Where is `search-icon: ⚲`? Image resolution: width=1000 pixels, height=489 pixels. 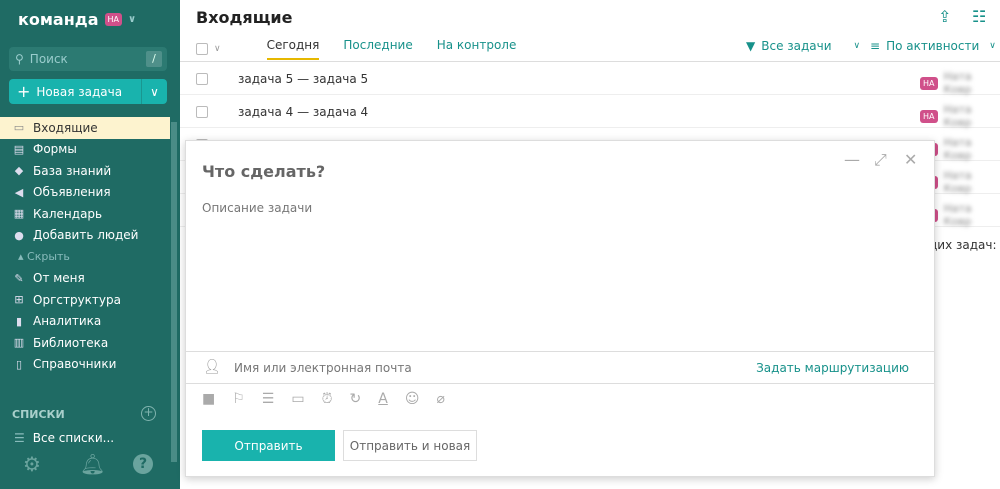 search-icon: ⚲ is located at coordinates (19, 59).